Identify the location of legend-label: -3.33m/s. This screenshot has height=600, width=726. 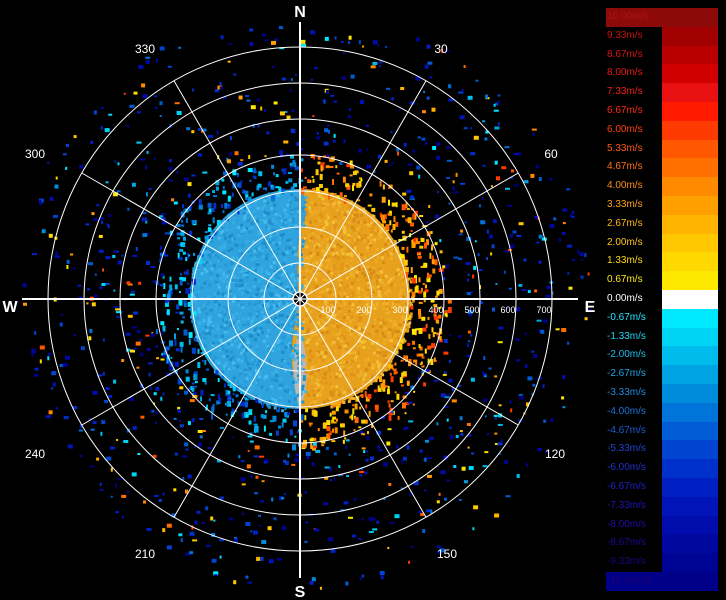
(626, 392).